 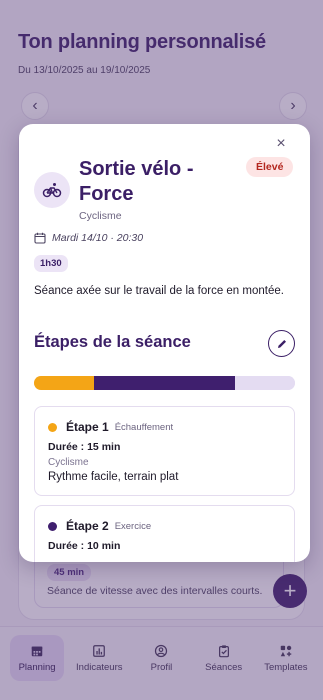 I want to click on activity-badge, so click(x=52, y=190).